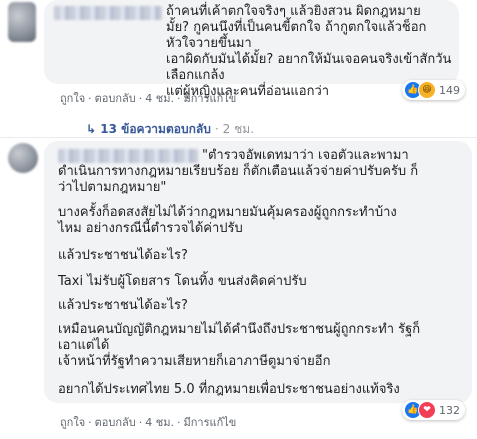  Describe the element at coordinates (115, 422) in the screenshot. I see `reply-action-2: ตอบกลับ` at that location.